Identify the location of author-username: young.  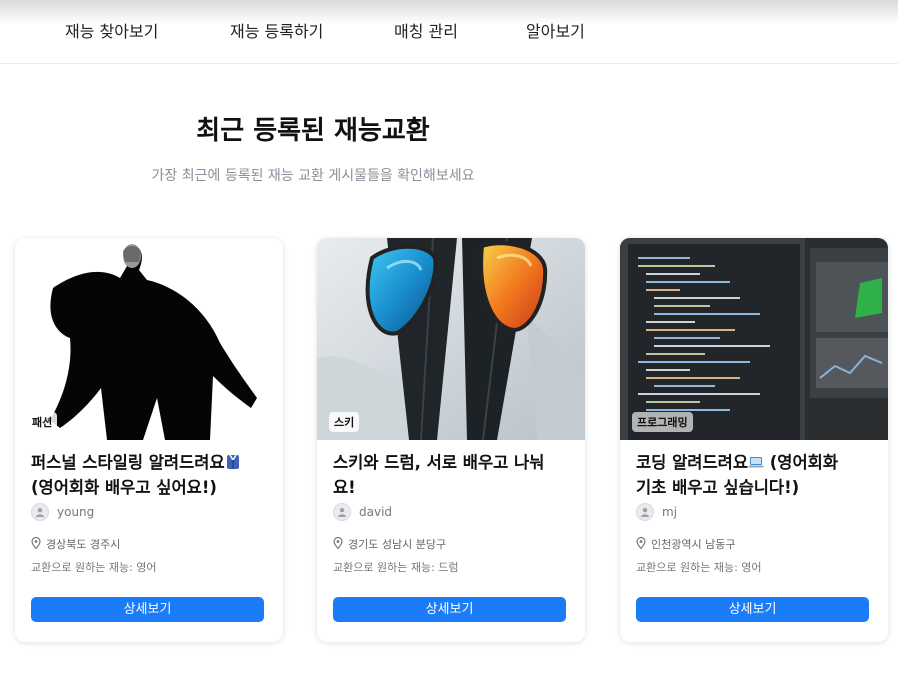
(76, 512).